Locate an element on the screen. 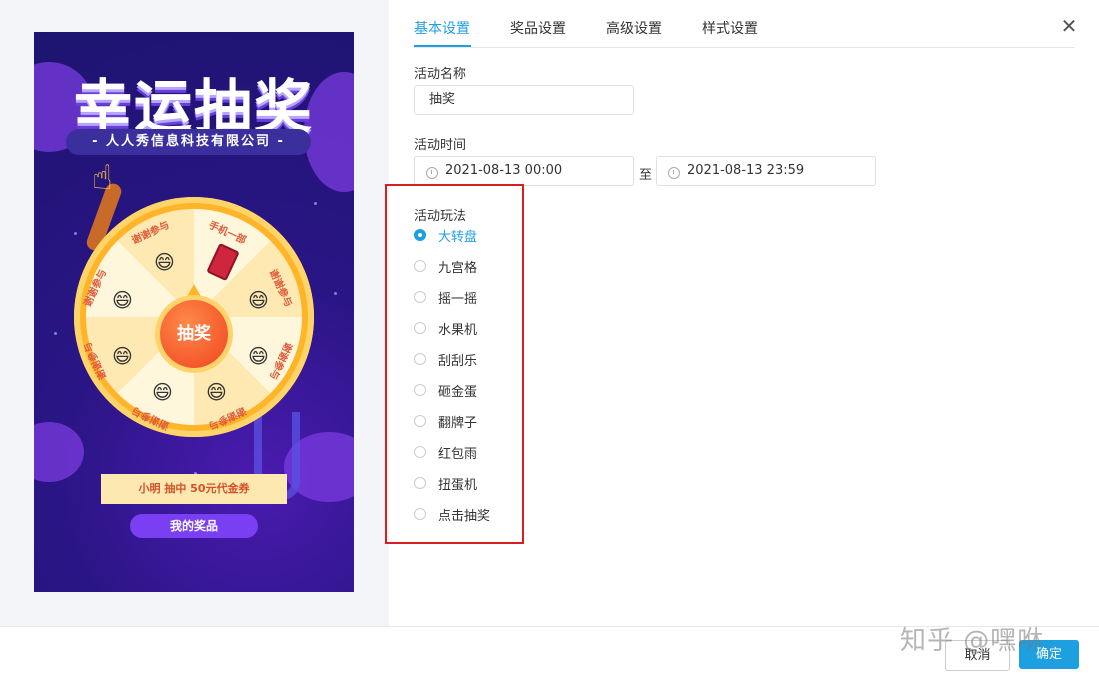  close-icon: ✕ is located at coordinates (1069, 26).